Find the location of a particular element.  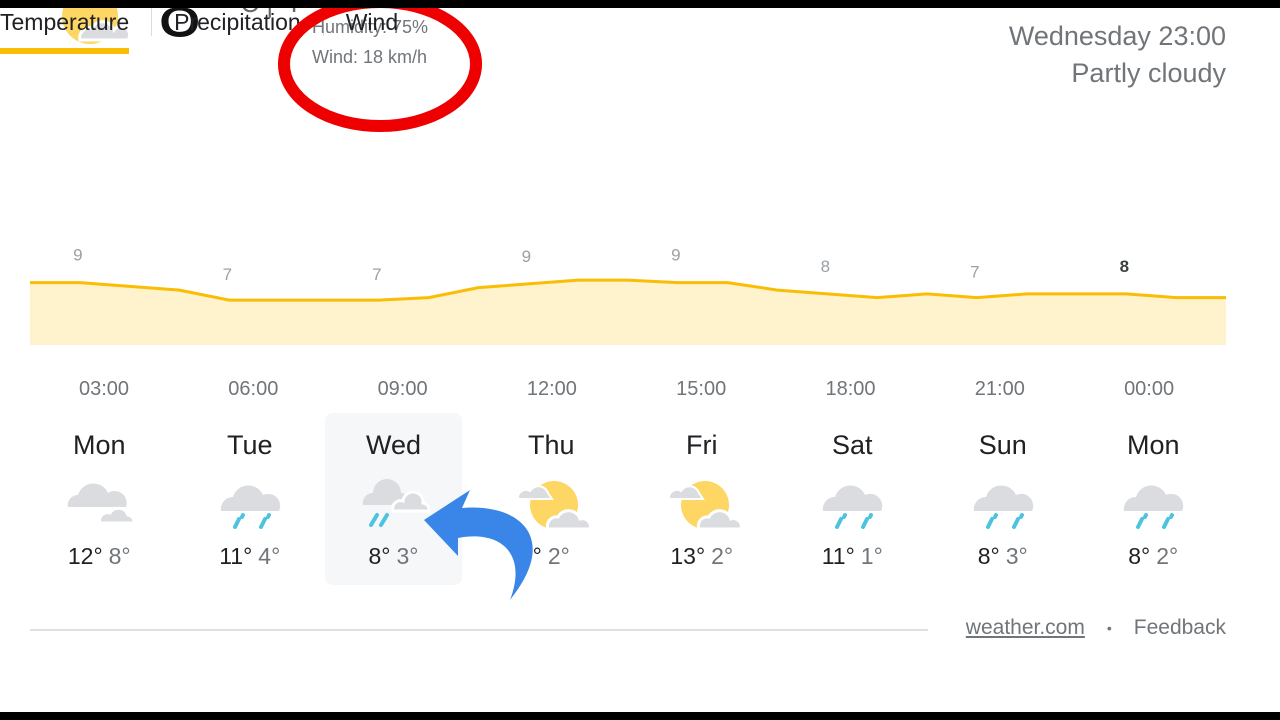

x-tick-label: 06:00 is located at coordinates (253, 389).